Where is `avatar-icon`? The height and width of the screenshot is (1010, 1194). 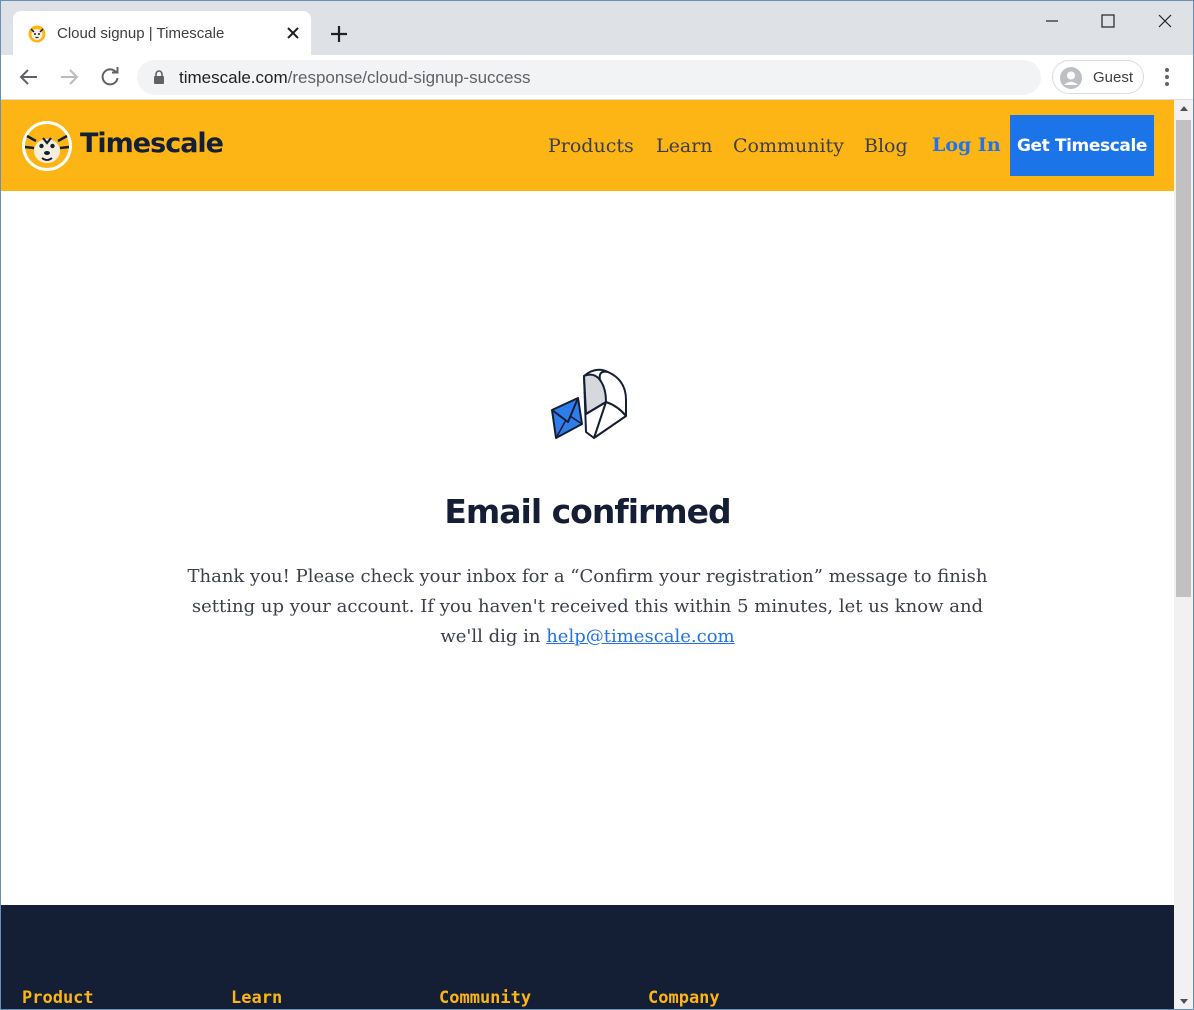
avatar-icon is located at coordinates (1071, 78).